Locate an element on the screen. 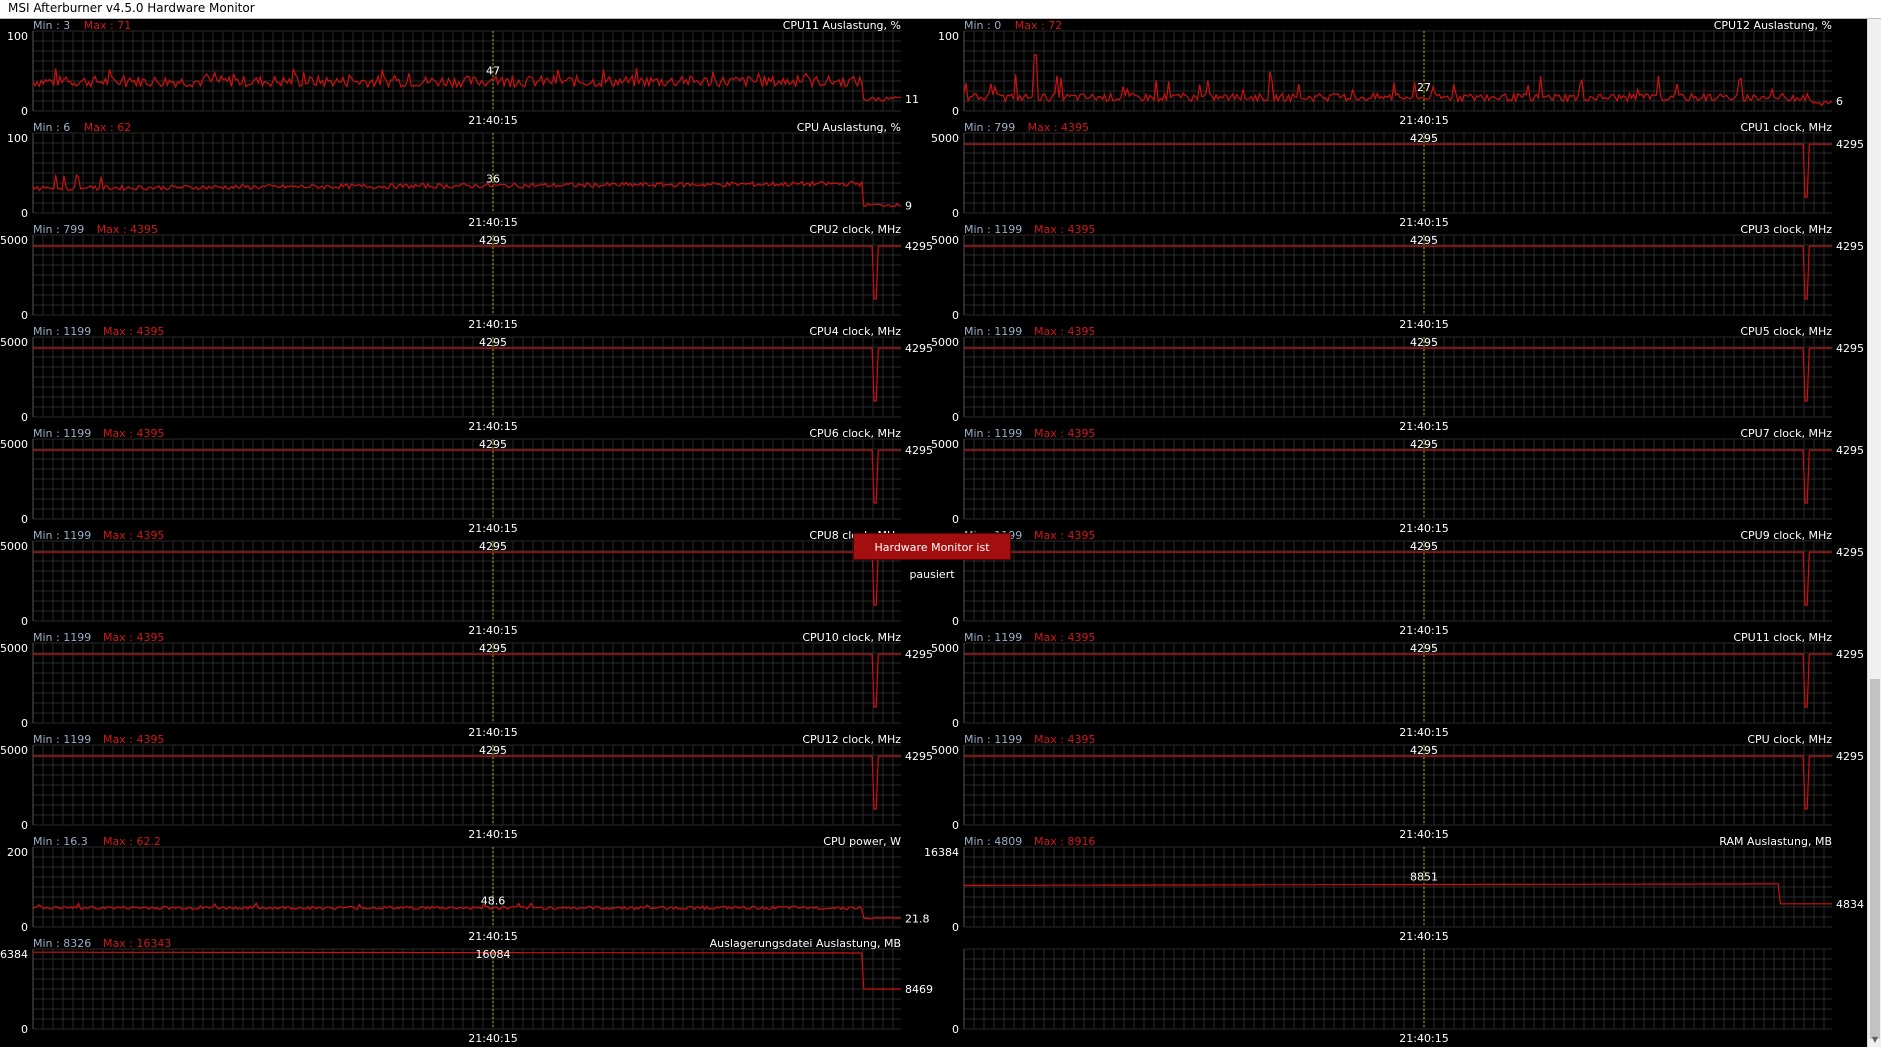 The image size is (1881, 1047). min-label: Min : 8326 is located at coordinates (62, 943).